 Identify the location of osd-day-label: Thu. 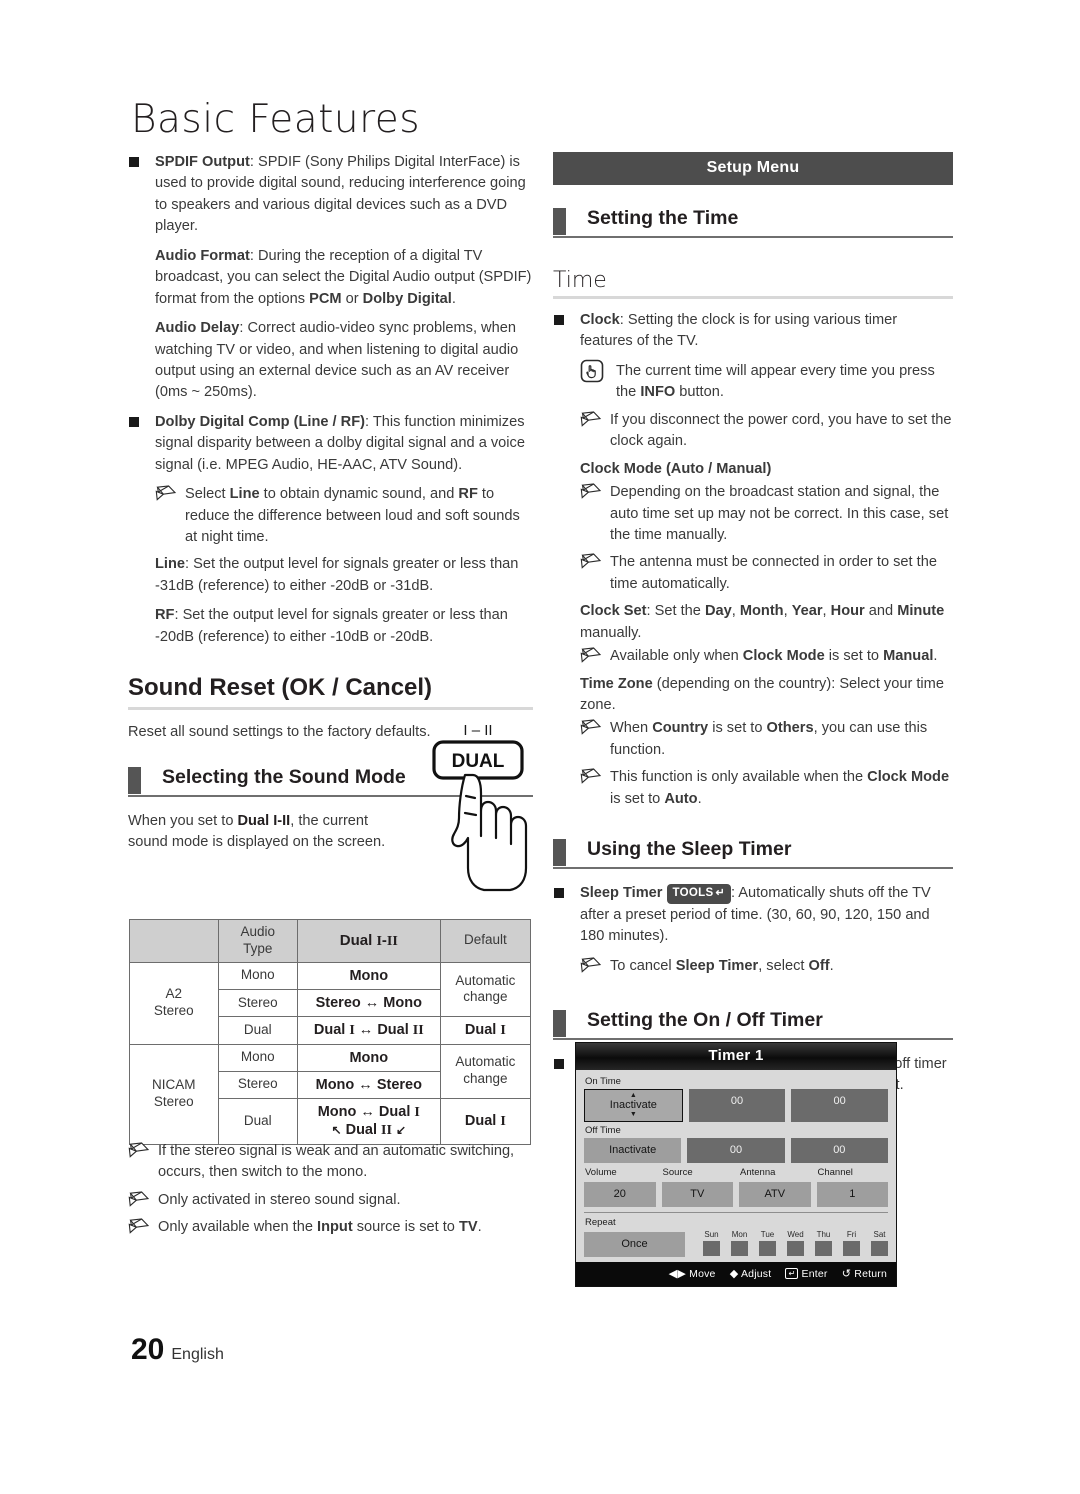
(823, 1234).